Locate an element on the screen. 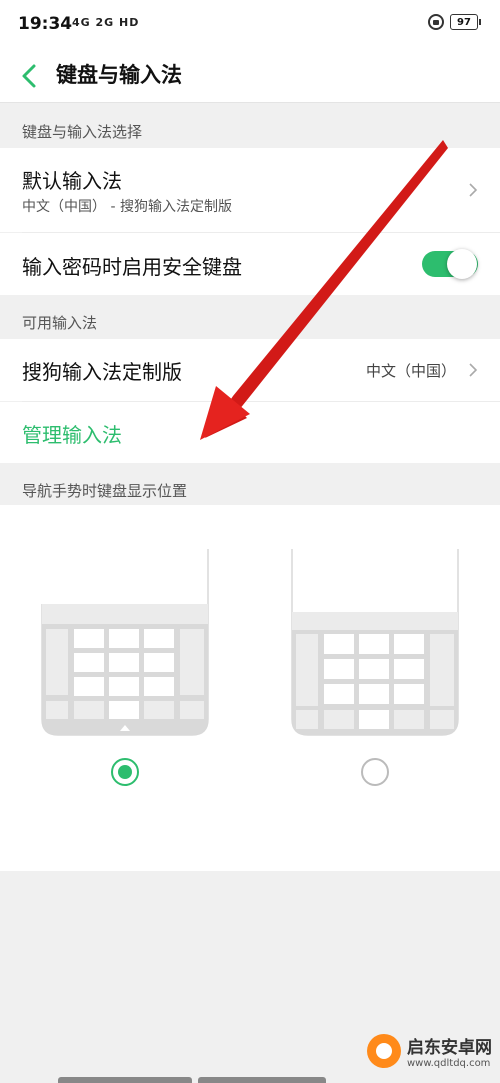 This screenshot has height=1083, width=500. default-ime-row: 默认输入法 中文（中国） - 搜狗输入法定制版 is located at coordinates (250, 190).